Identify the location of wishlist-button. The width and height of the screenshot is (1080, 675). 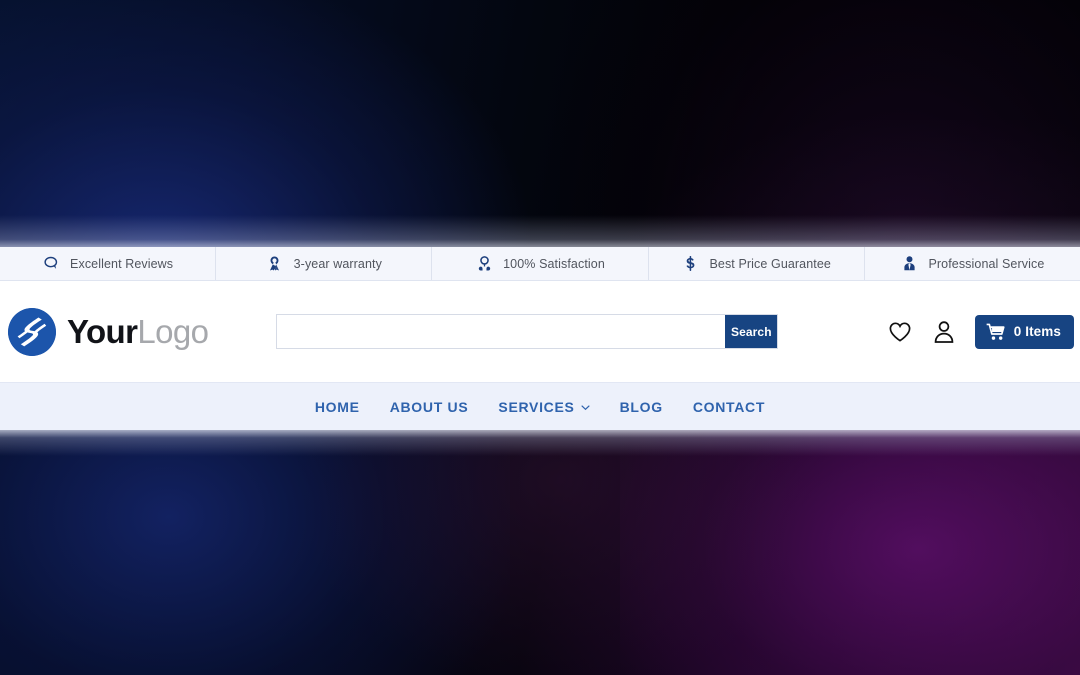
(900, 332).